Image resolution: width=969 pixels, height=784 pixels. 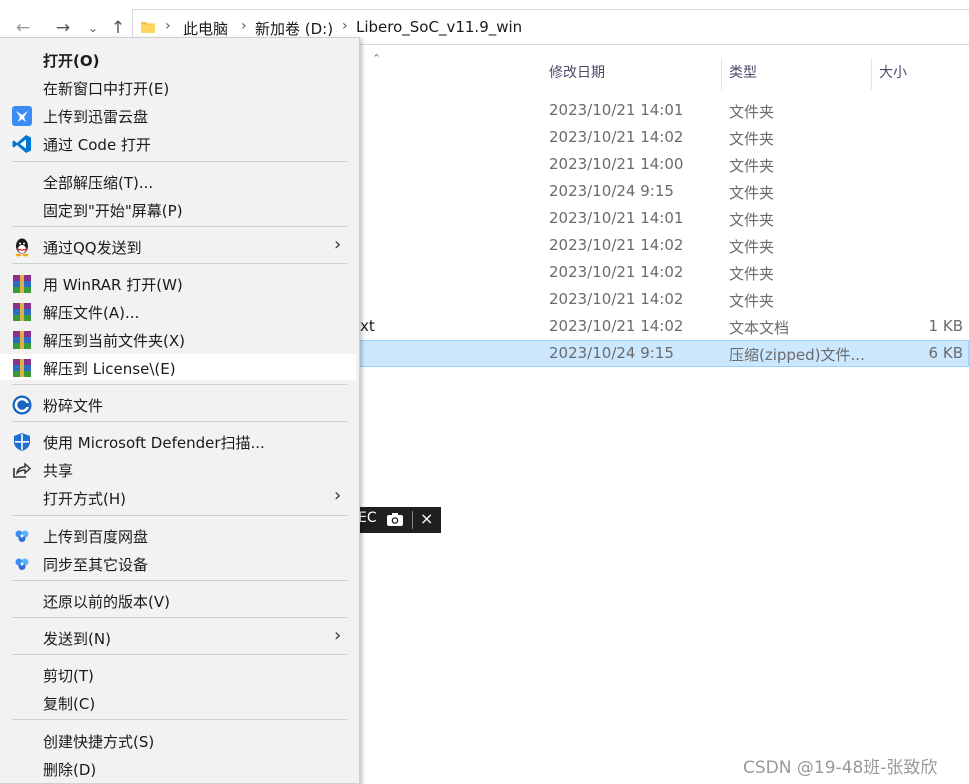 What do you see at coordinates (178, 246) in the screenshot?
I see `menu-item-send-qq: 通过QQ发送到 ›` at bounding box center [178, 246].